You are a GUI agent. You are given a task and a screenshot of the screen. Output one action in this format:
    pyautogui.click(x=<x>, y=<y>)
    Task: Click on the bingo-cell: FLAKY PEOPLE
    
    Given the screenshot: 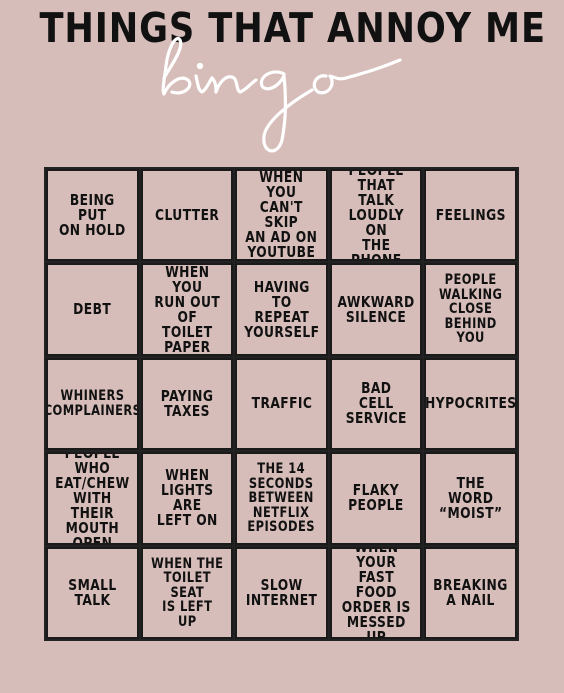 What is the action you would take?
    pyautogui.click(x=376, y=498)
    